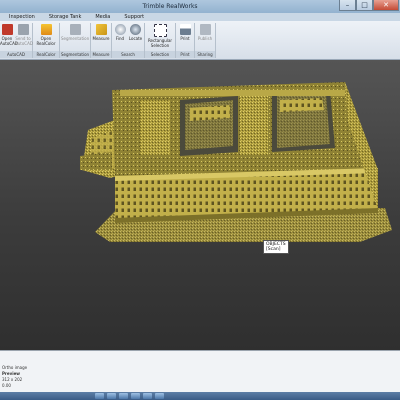  I want to click on open-autocad-button: Open AutoCAD, so click(9, 35).